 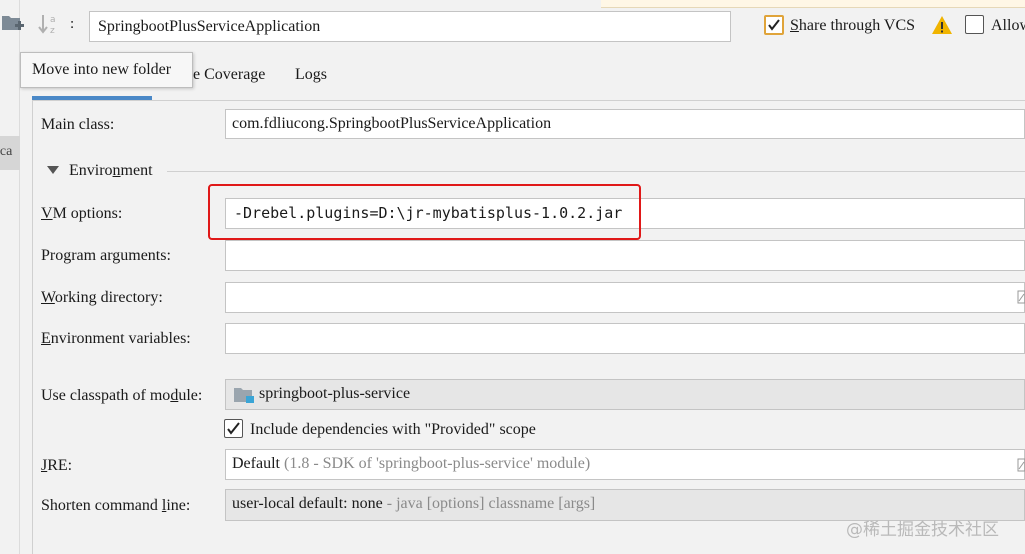 I want to click on allow-parallel-checkbox, so click(x=974, y=24).